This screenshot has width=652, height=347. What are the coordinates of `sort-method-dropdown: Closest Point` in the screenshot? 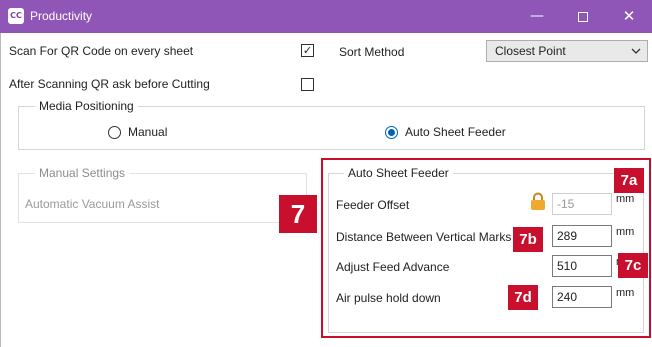 It's located at (567, 51).